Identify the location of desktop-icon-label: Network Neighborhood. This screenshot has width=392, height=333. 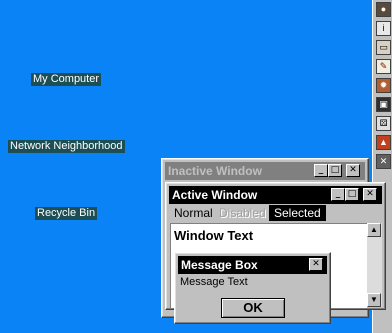
(66, 146).